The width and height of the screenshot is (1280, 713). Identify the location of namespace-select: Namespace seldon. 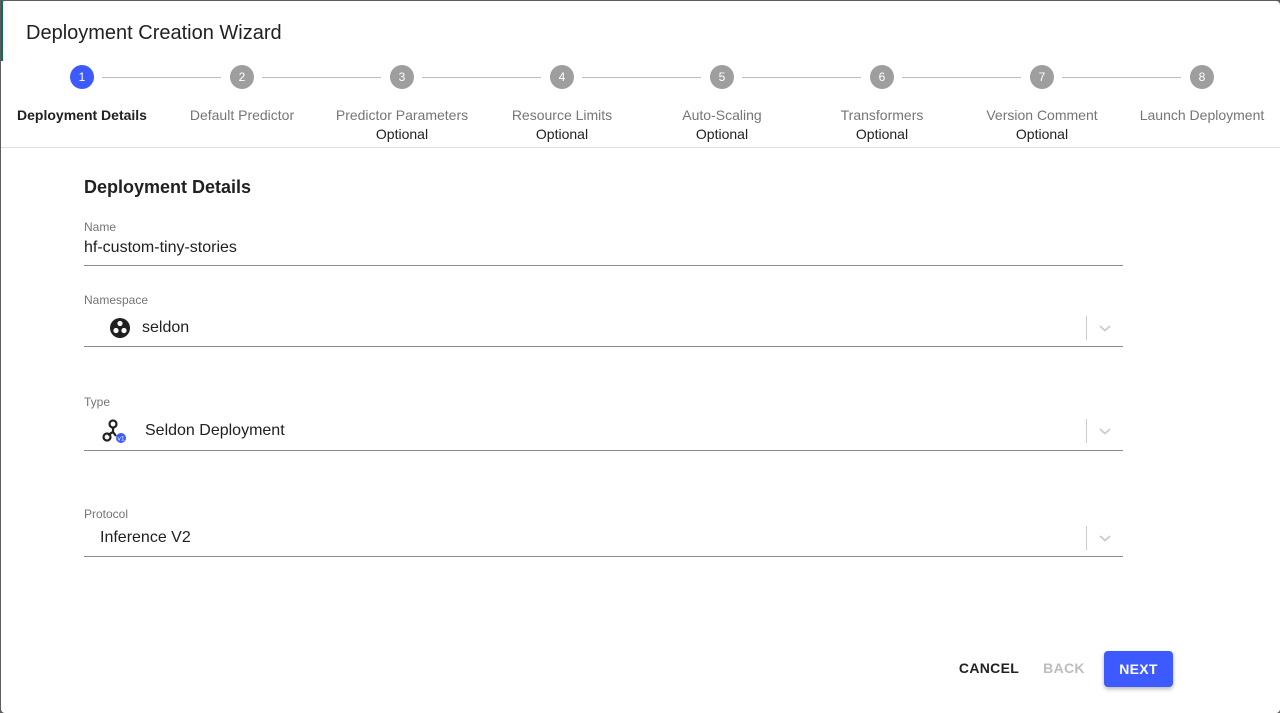
(603, 320).